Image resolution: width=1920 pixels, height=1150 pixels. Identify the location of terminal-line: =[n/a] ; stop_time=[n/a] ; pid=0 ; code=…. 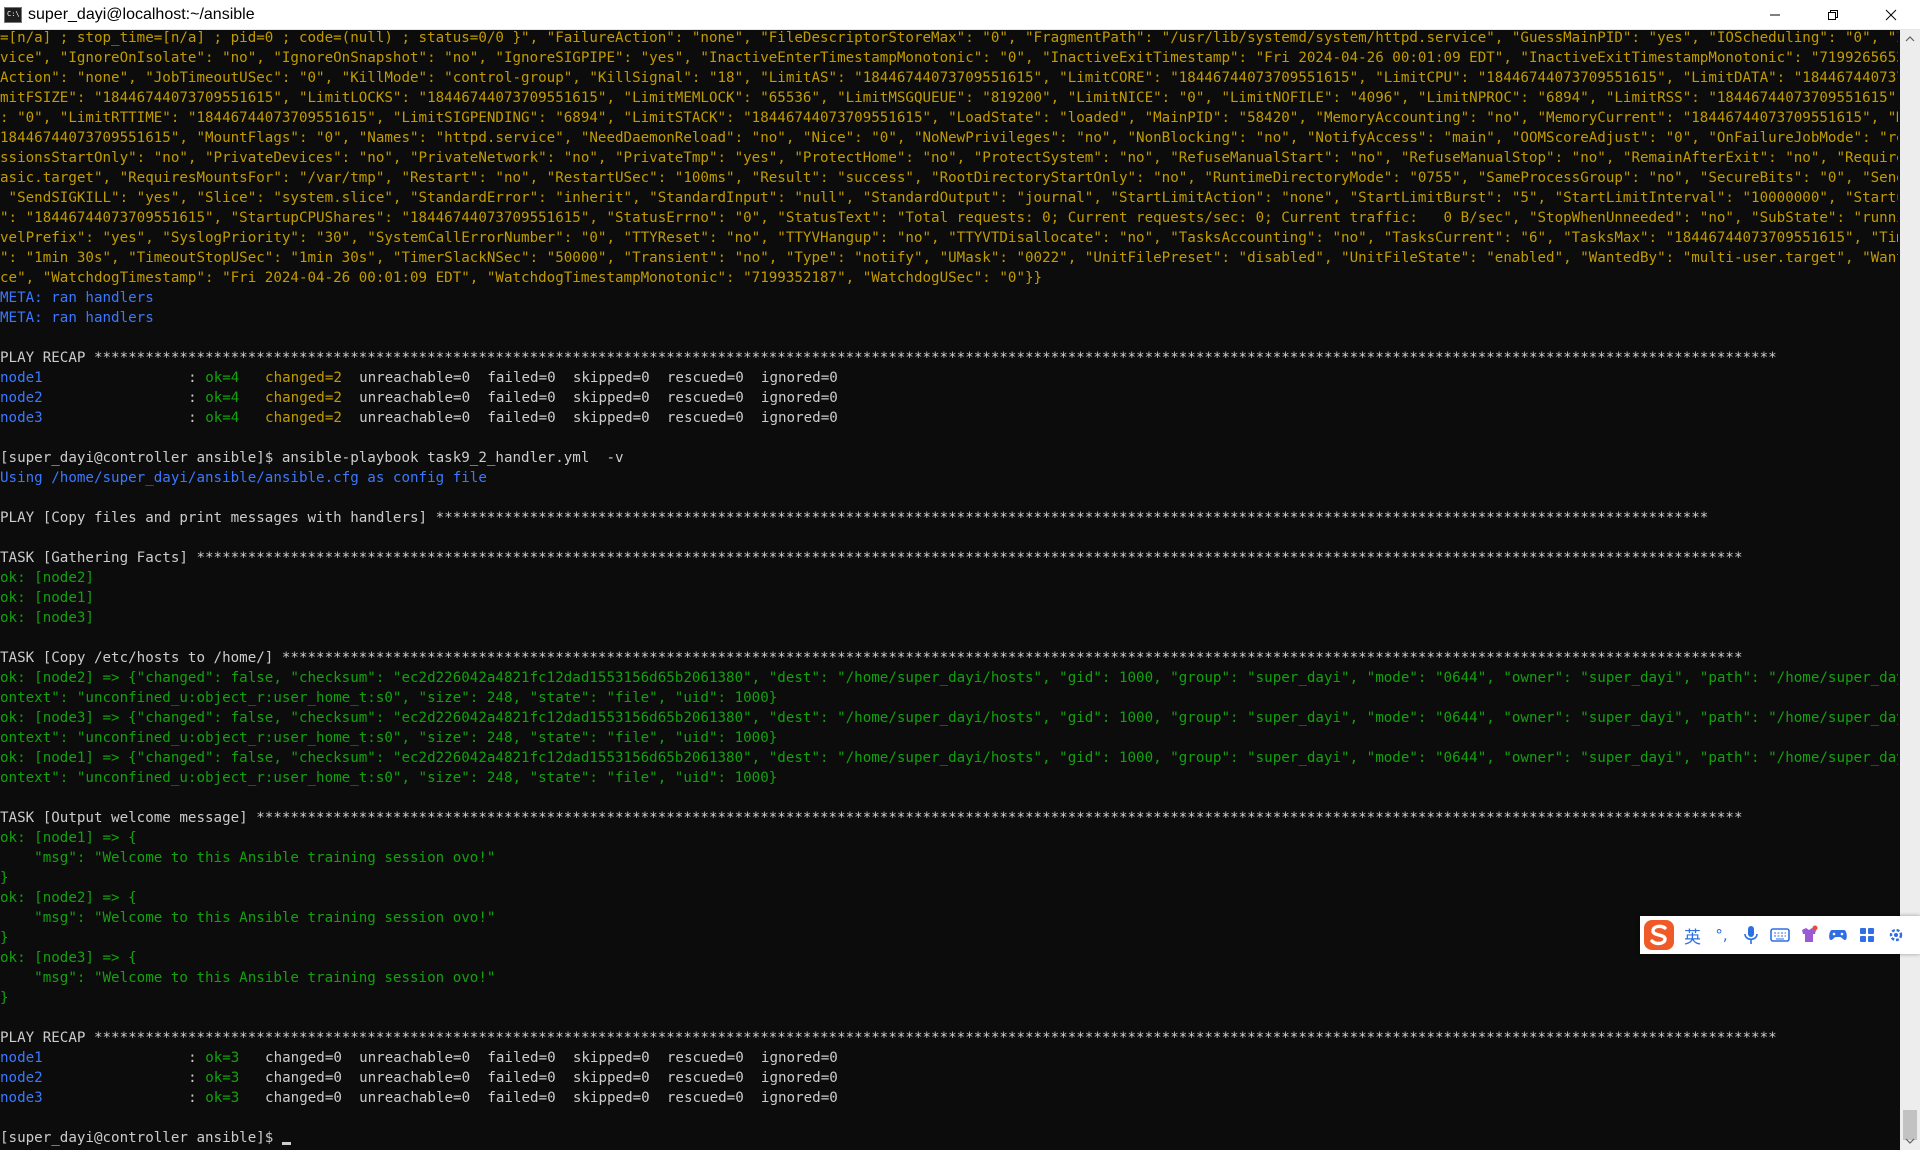
(949, 38).